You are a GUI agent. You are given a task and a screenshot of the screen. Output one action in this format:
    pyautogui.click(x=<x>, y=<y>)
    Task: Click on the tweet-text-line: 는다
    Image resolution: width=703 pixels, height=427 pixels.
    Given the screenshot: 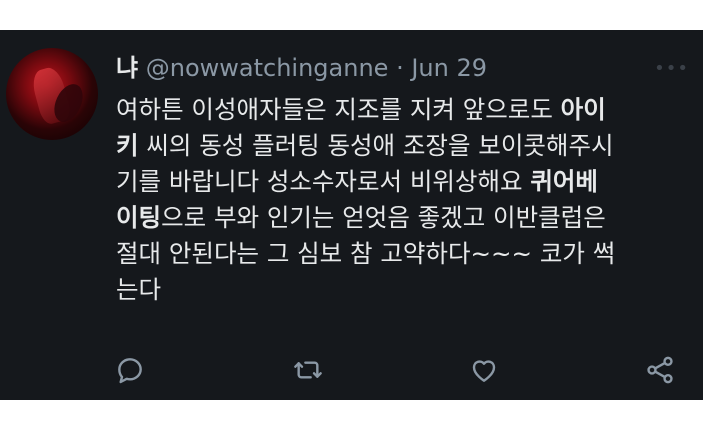 What is the action you would take?
    pyautogui.click(x=403, y=290)
    